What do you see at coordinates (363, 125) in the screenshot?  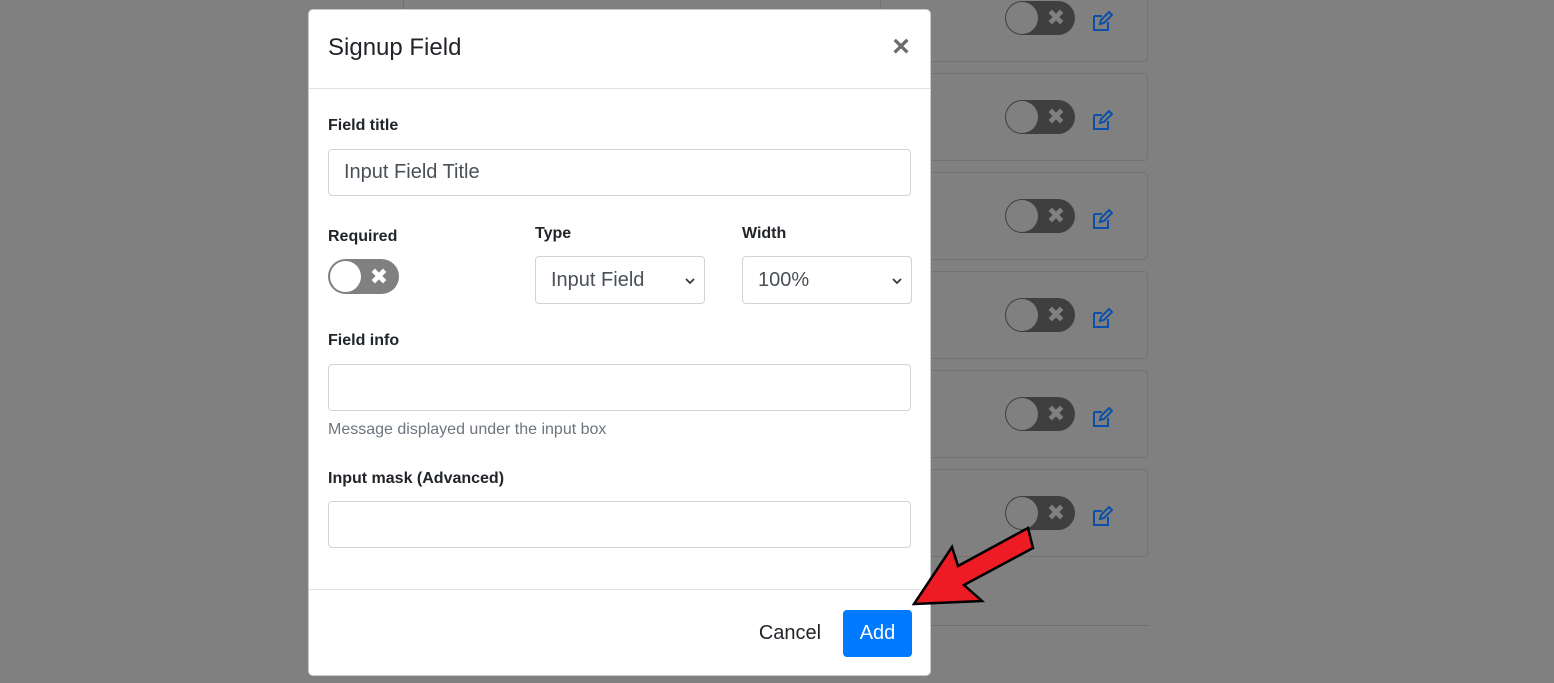 I see `field-title-label: Field title` at bounding box center [363, 125].